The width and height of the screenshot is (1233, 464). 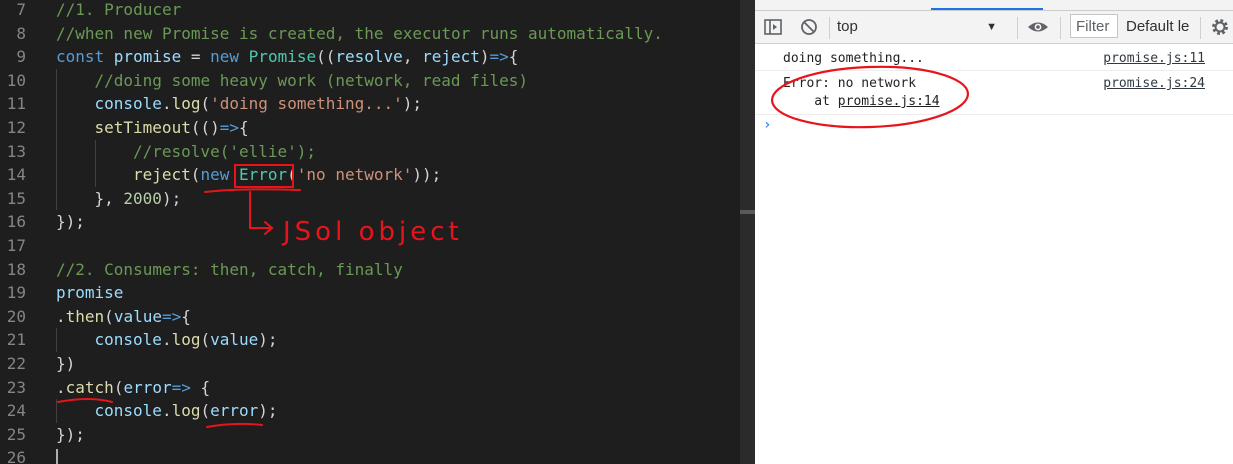 What do you see at coordinates (16, 245) in the screenshot?
I see `line-number: 17` at bounding box center [16, 245].